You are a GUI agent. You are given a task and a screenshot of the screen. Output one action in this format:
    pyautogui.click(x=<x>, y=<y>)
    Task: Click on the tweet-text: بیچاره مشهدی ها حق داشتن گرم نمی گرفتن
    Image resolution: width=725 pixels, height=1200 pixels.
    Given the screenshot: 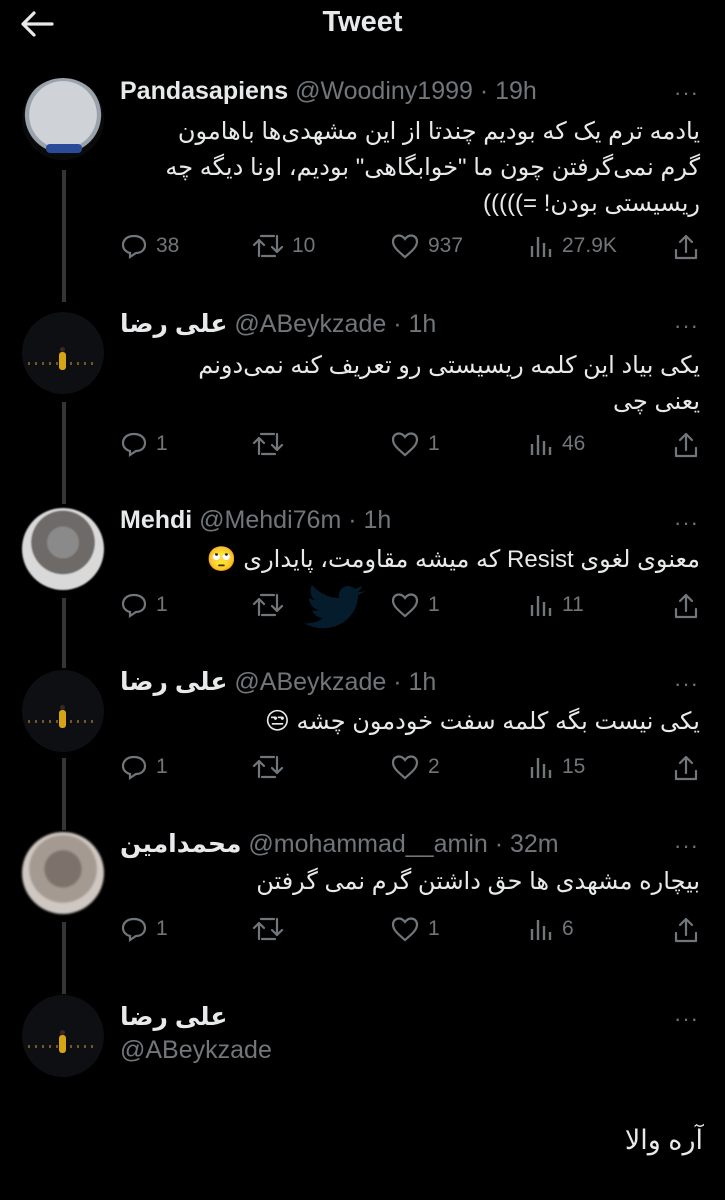 What is the action you would take?
    pyautogui.click(x=478, y=881)
    